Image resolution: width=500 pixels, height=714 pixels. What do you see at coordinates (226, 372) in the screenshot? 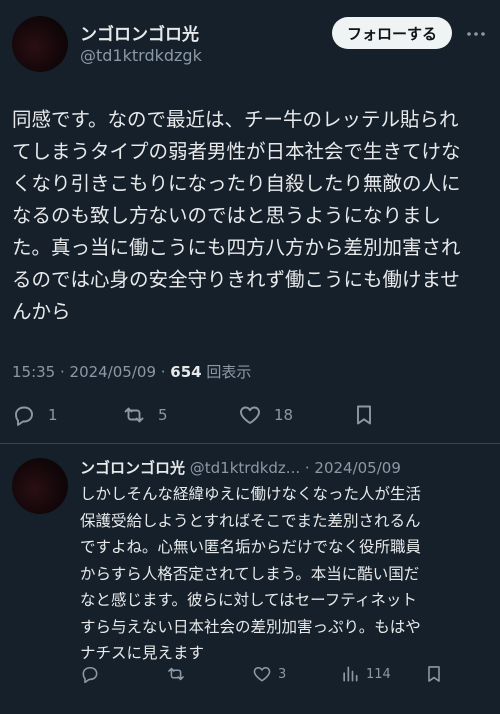
I see `views-label: 回表示` at bounding box center [226, 372].